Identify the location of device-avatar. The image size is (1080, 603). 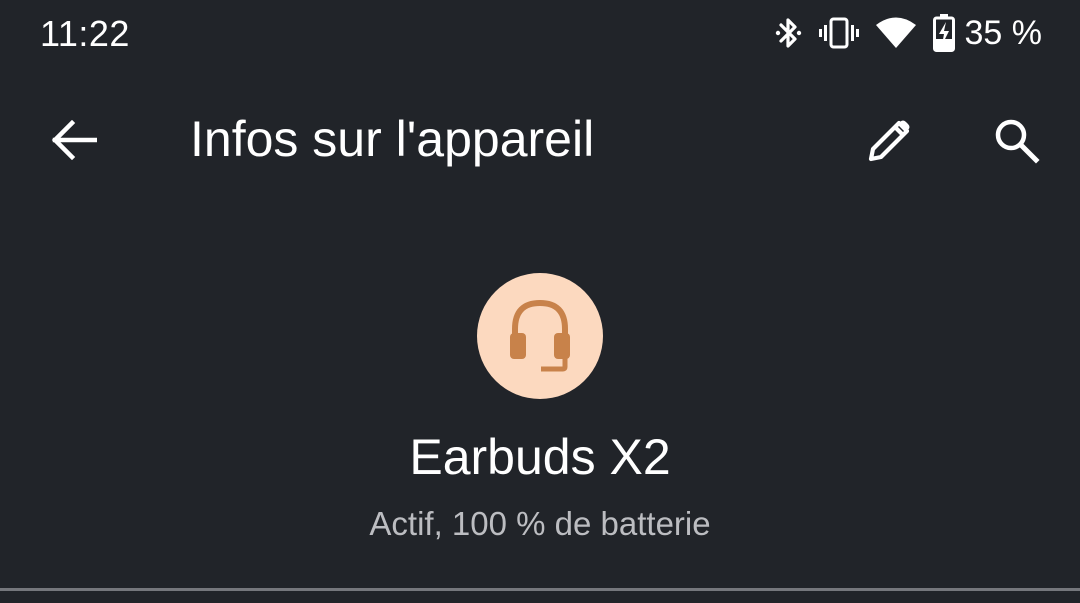
(540, 336).